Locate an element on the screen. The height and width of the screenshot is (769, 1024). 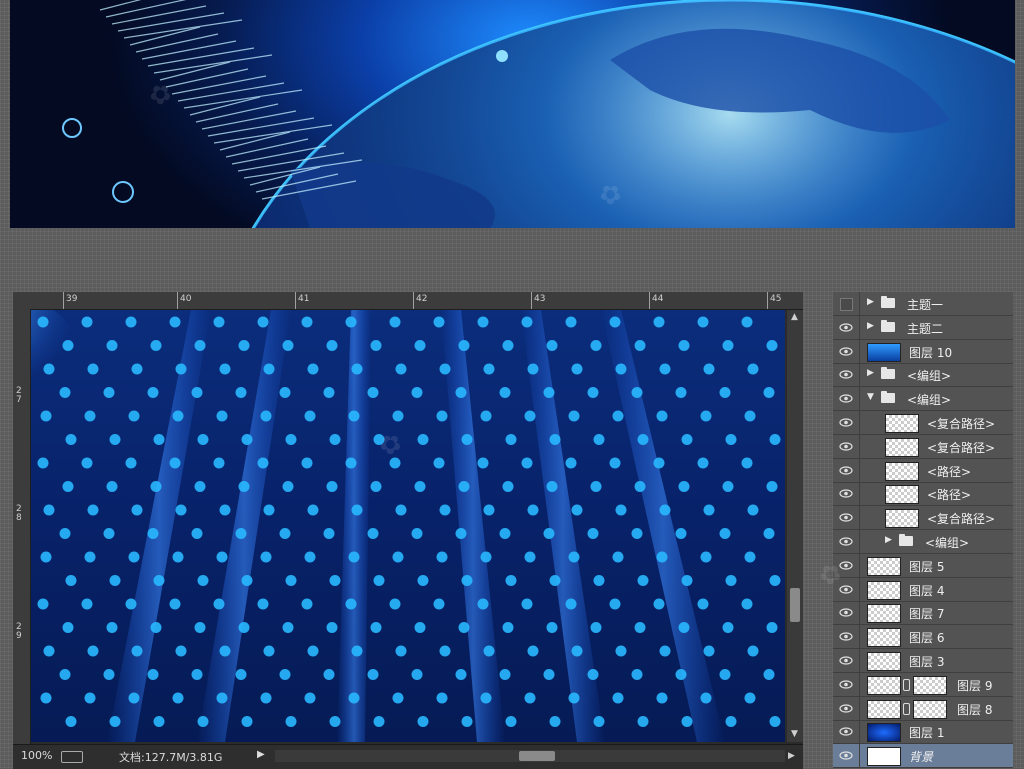
layer-row: 图层 10 is located at coordinates (923, 351).